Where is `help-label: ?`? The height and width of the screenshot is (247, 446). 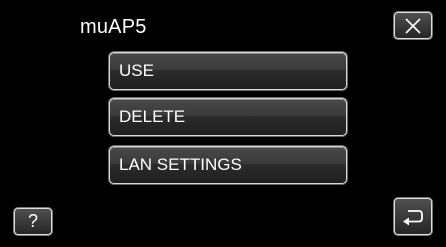
help-label: ? is located at coordinates (32, 221).